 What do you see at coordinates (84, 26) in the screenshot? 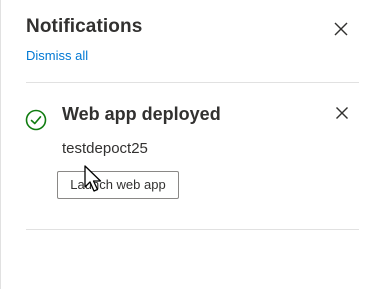
I see `panel-title: Notifications` at bounding box center [84, 26].